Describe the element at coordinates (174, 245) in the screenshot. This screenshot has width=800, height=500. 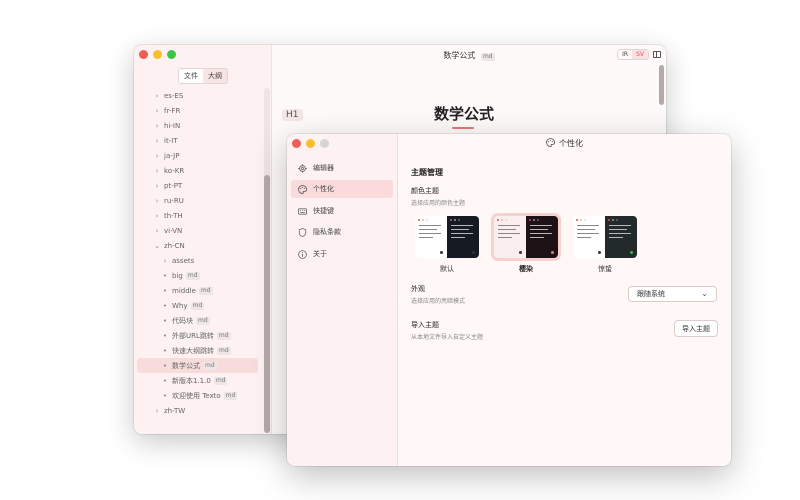
I see `tree-item-label: zh-CN` at that location.